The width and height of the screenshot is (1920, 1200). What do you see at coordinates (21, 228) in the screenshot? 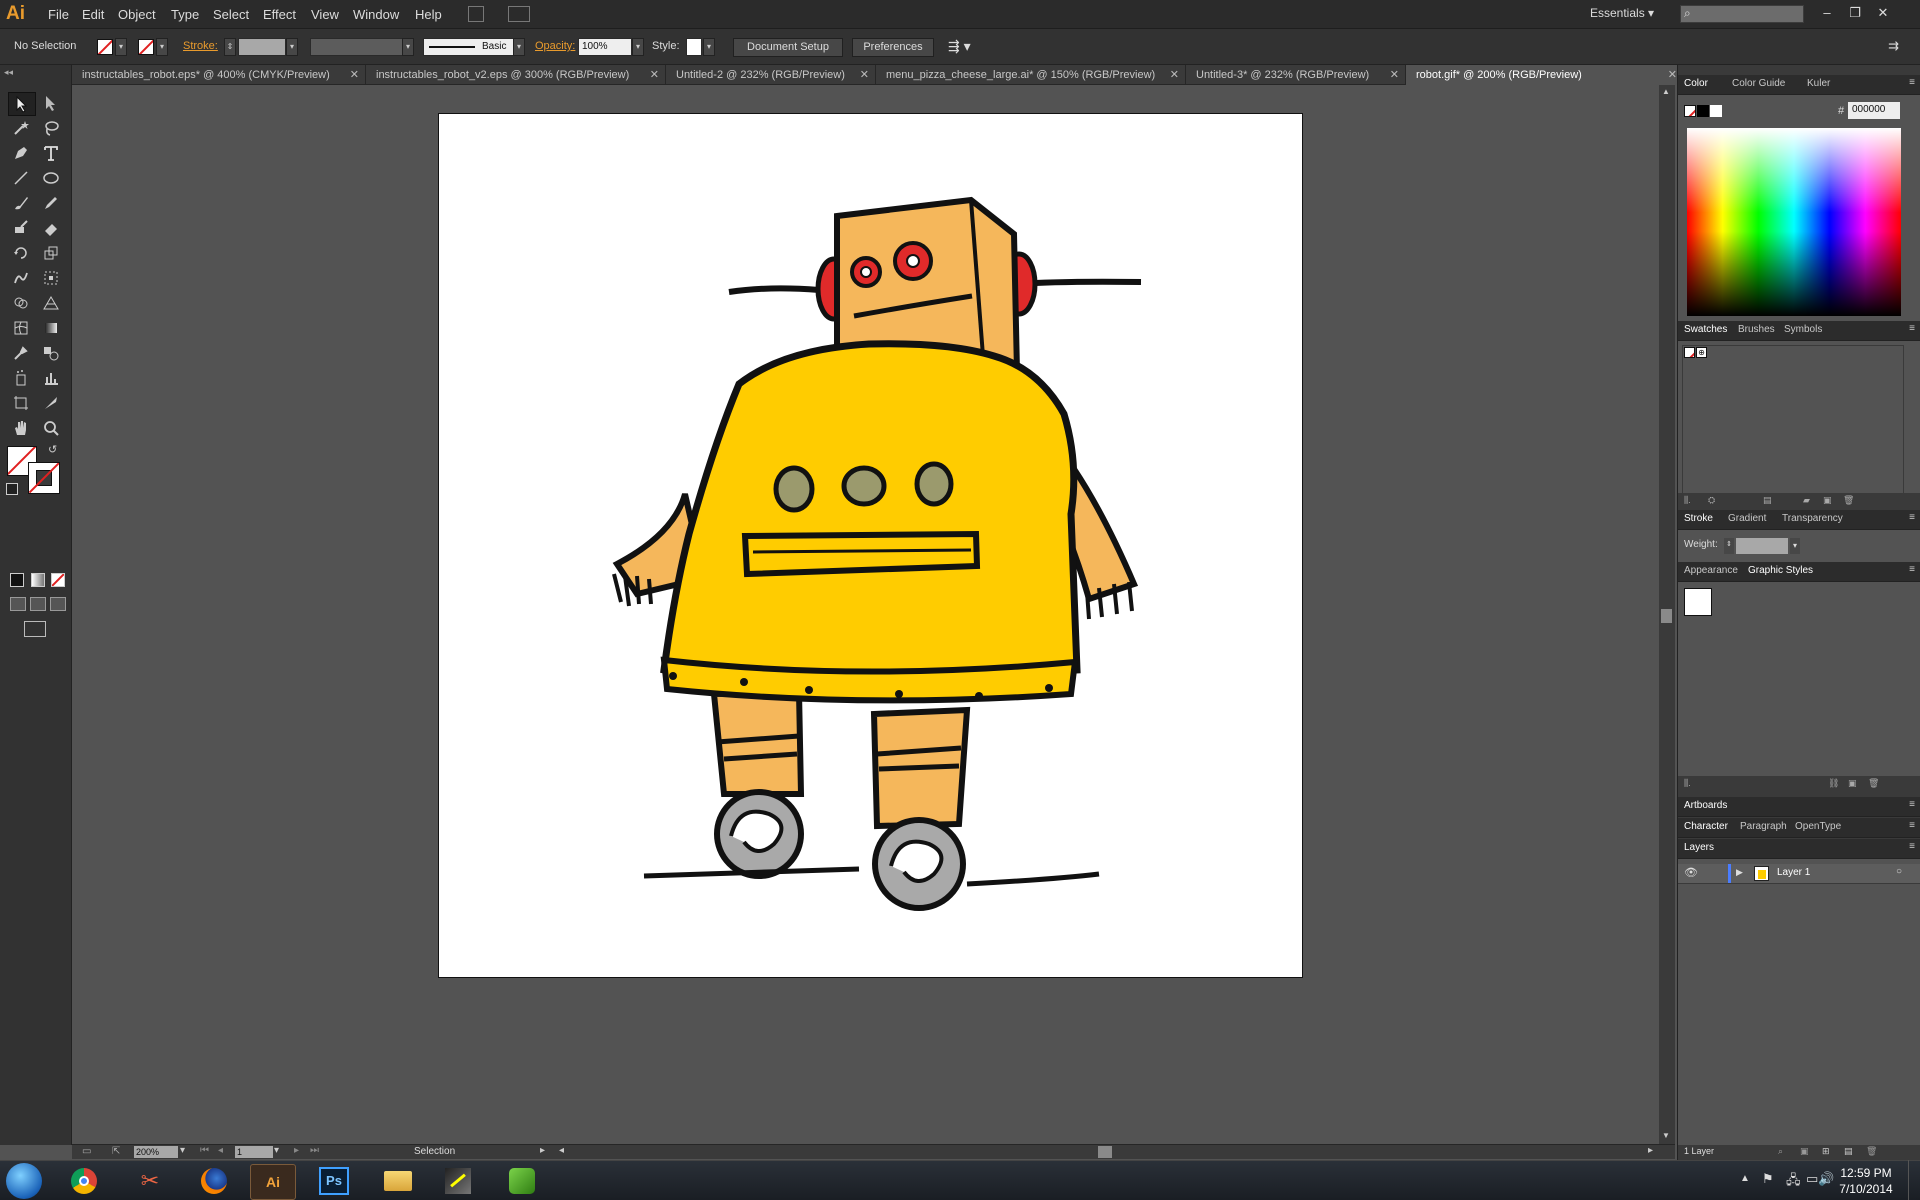
I see `blob-brush-tool-icon` at bounding box center [21, 228].